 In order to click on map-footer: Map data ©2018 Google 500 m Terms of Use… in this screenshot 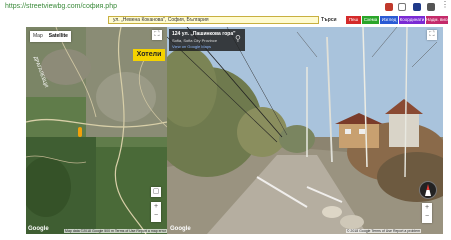, I will do `click(115, 231)`.